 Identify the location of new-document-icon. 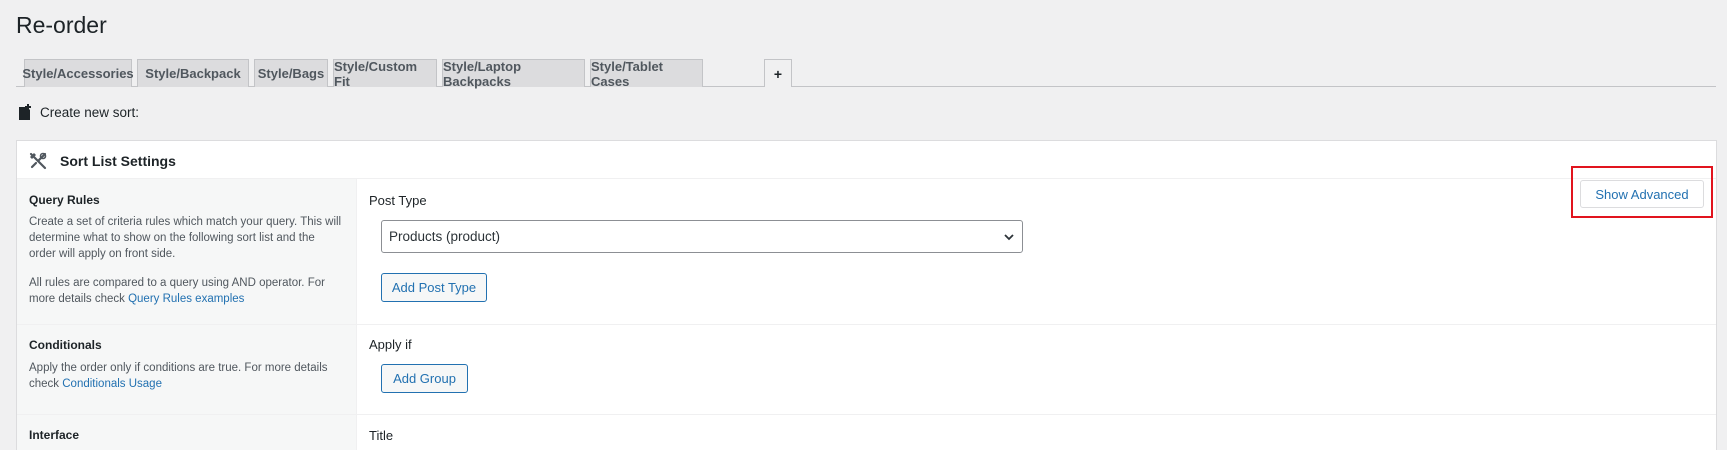
(25, 112).